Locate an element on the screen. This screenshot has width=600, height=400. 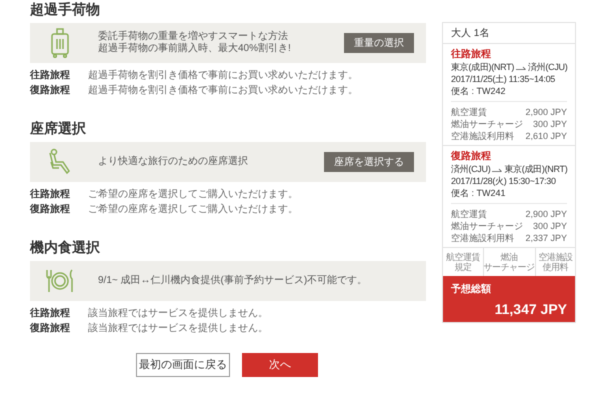
plate-cutlery-icon is located at coordinates (60, 281).